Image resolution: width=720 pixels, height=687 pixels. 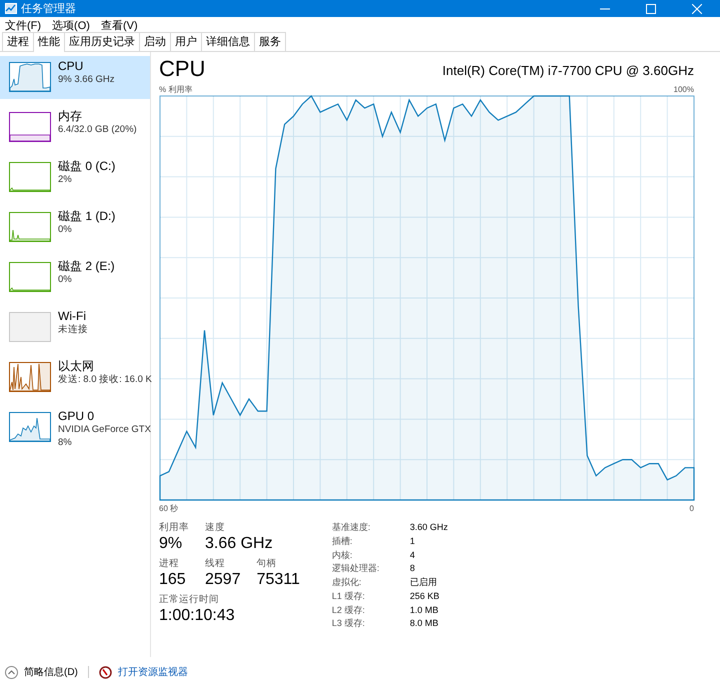 I want to click on cpu-model: Intel(R) Core(TM) i7-7700 CPU @ 3.60GHz, so click(x=568, y=70).